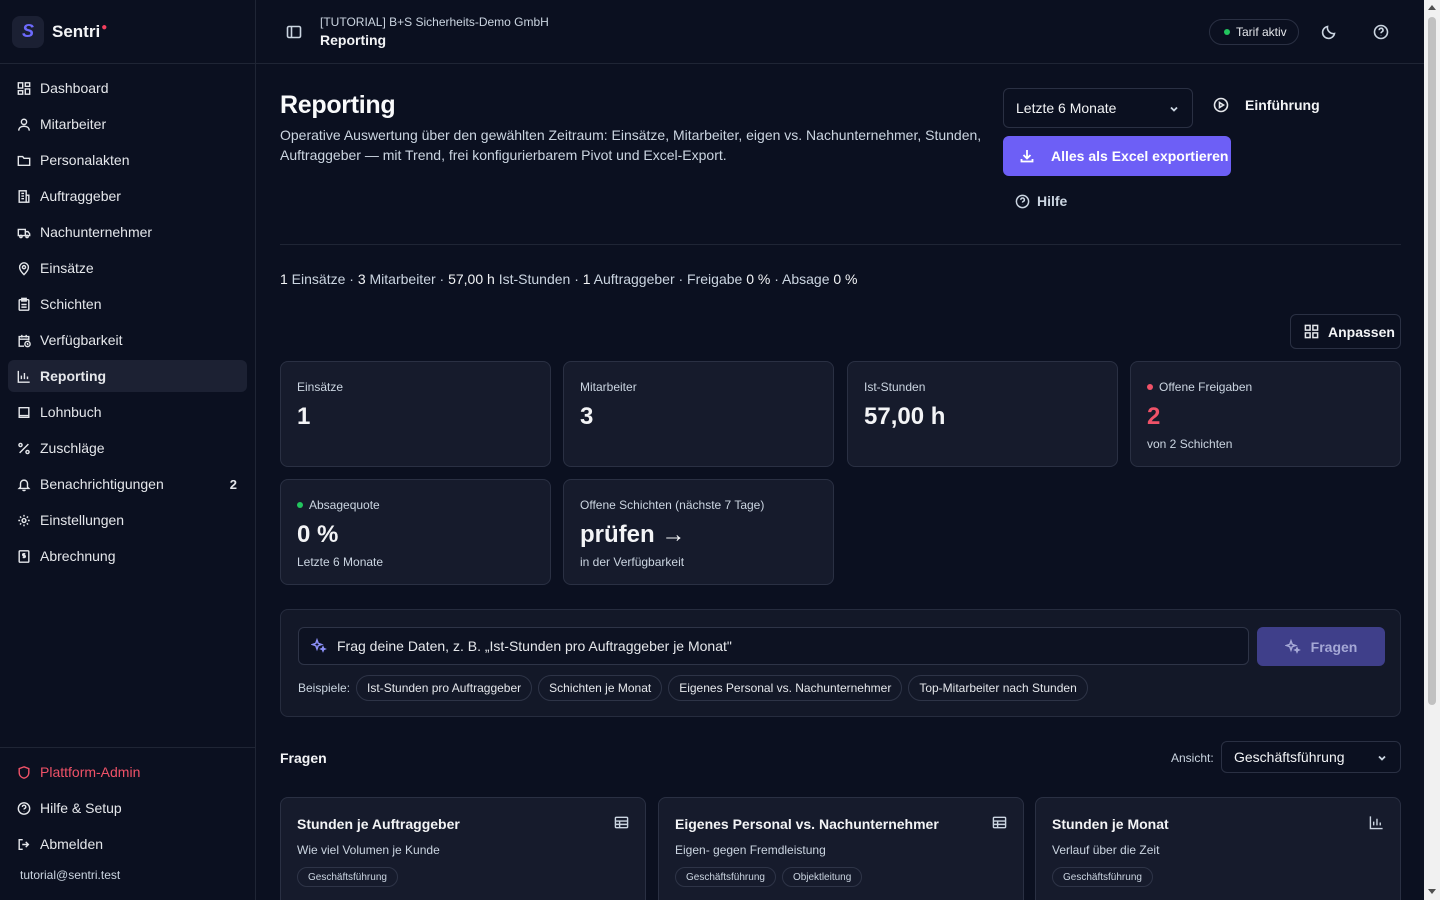 The height and width of the screenshot is (900, 1440). What do you see at coordinates (444, 688) in the screenshot?
I see `example-chip: Ist-Stunden pro Auftraggeber` at bounding box center [444, 688].